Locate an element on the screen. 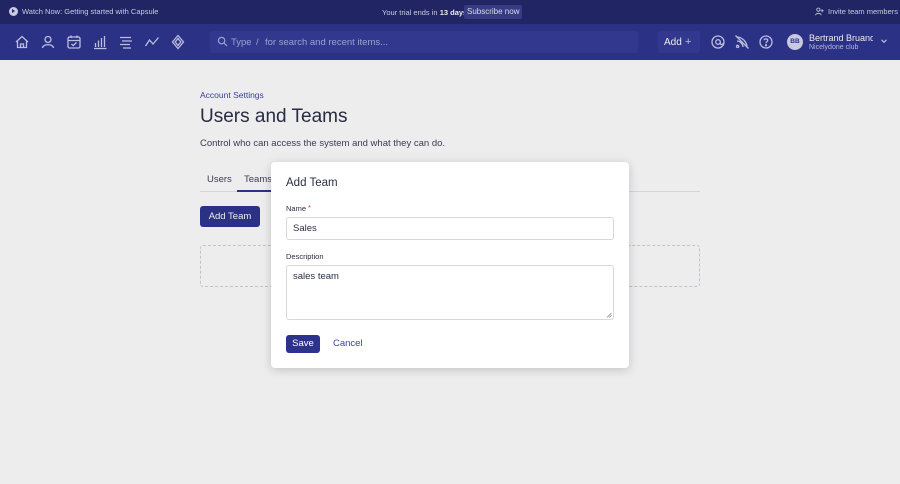 Image resolution: width=900 pixels, height=484 pixels. name-label: Name is located at coordinates (296, 208).